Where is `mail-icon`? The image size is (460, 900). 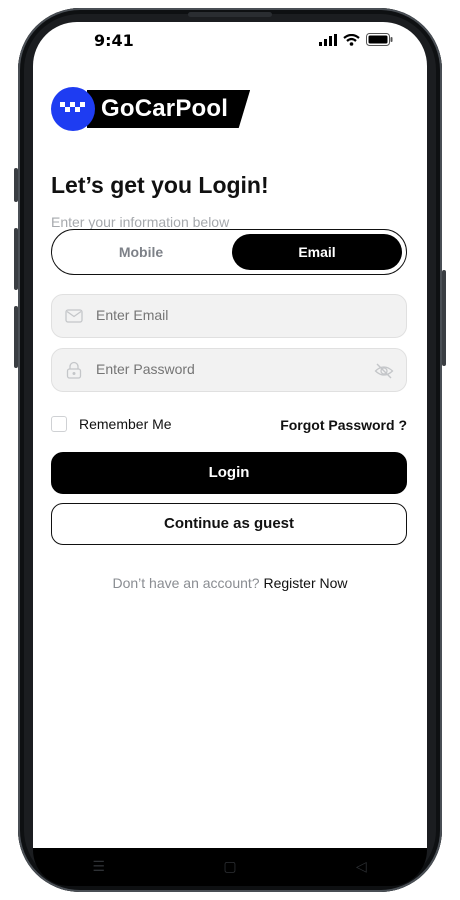
mail-icon is located at coordinates (74, 316).